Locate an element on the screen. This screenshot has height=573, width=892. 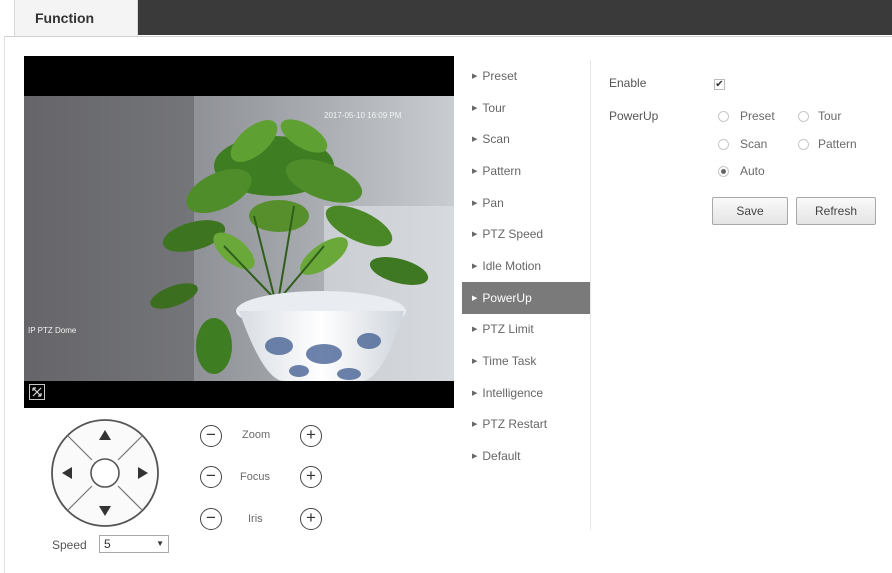
option-preset-label: Preset is located at coordinates (757, 116).